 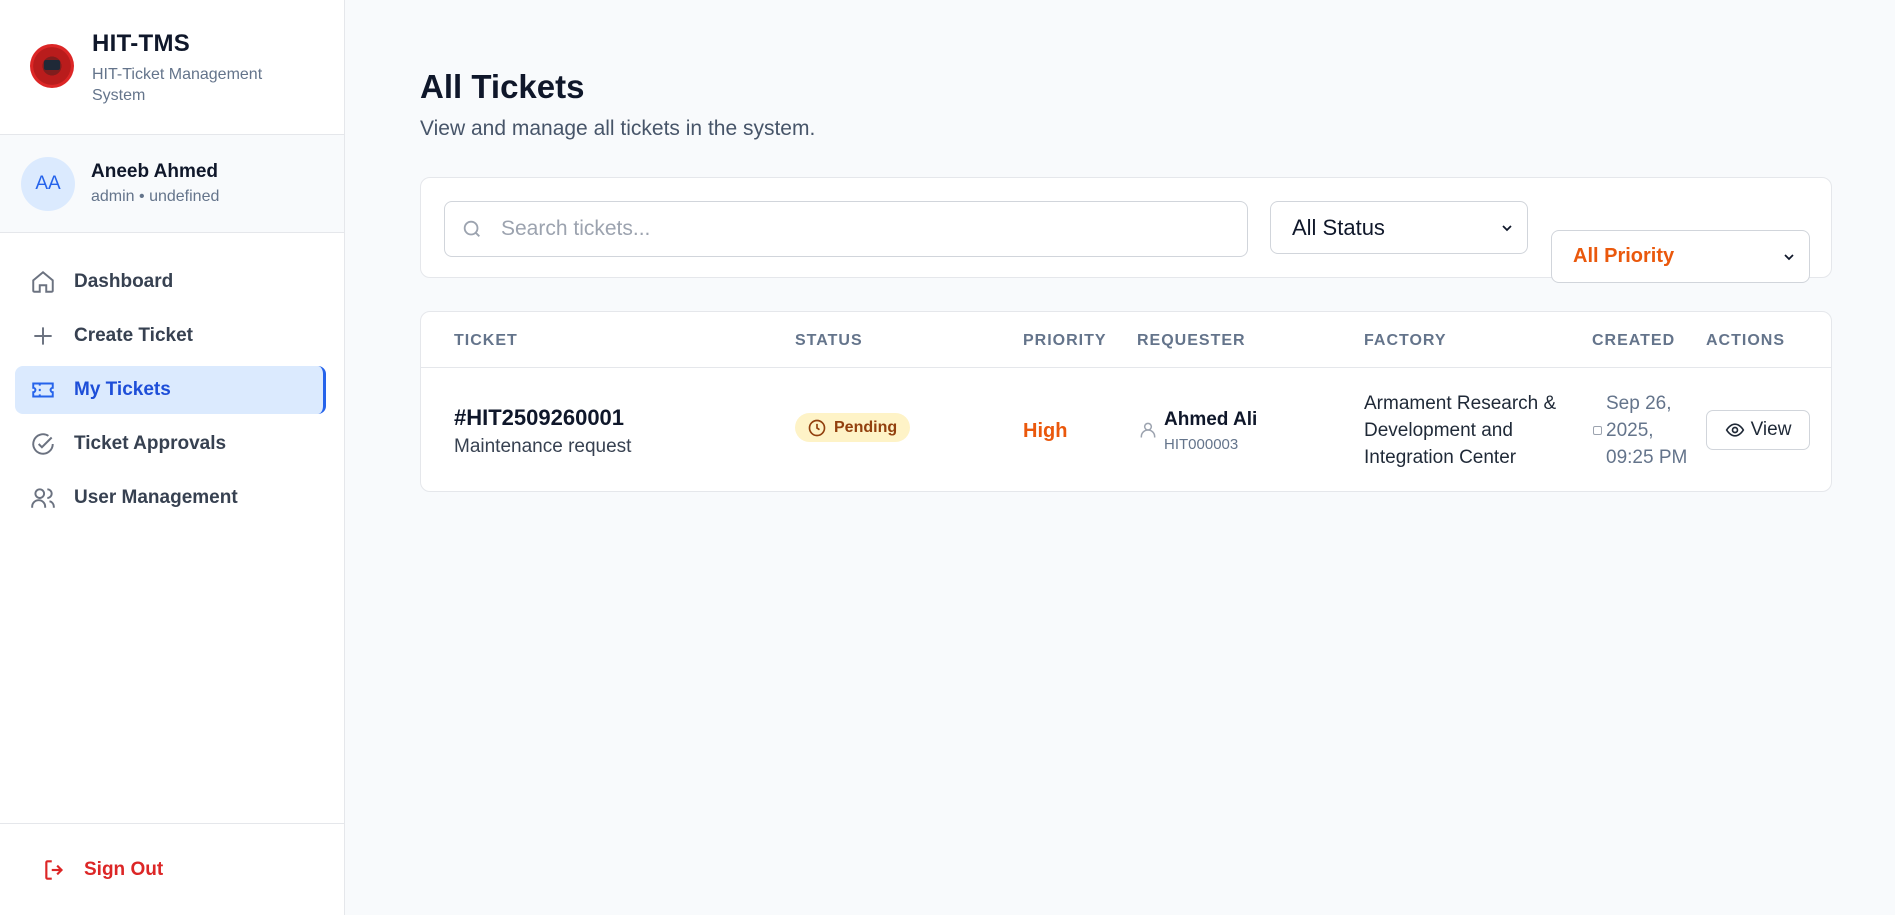 I want to click on status-filter-value: All Status, so click(x=1338, y=227).